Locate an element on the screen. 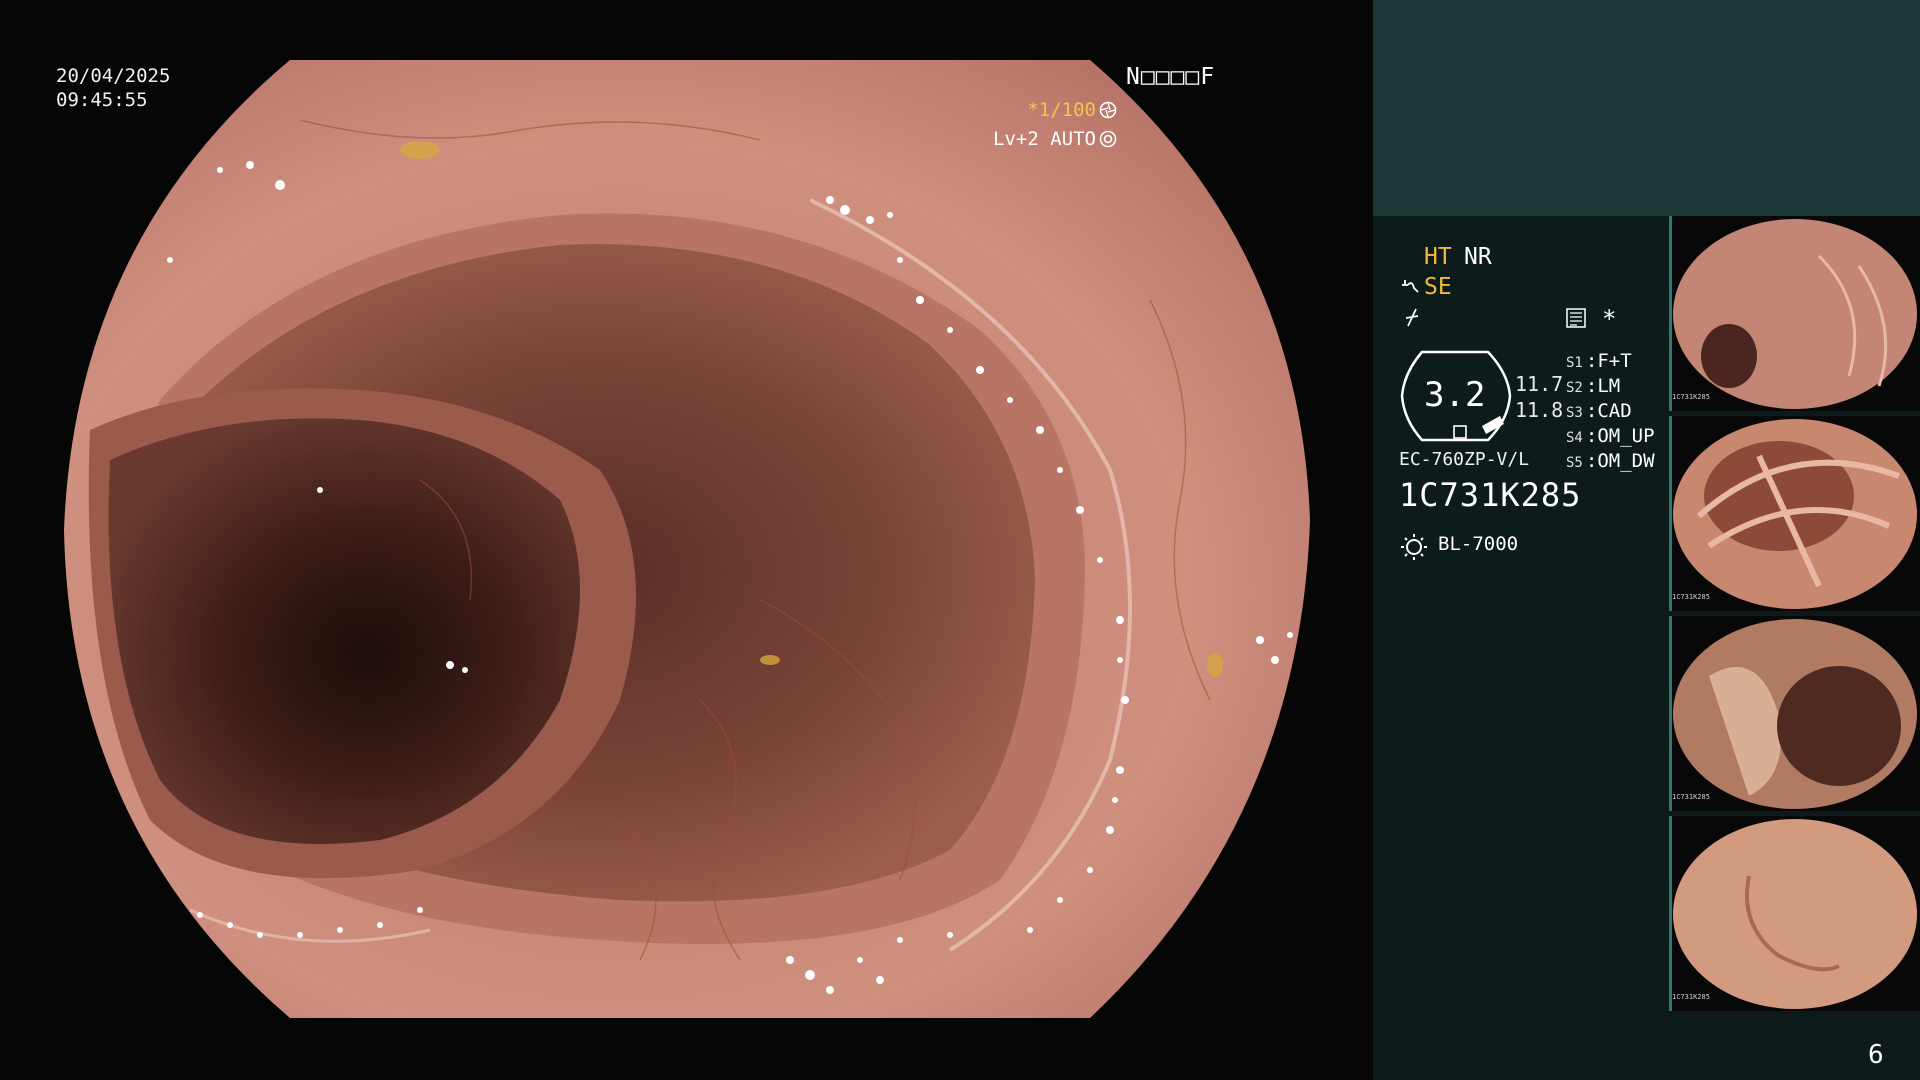 This screenshot has height=1080, width=1920. switch-value: LM is located at coordinates (1609, 386).